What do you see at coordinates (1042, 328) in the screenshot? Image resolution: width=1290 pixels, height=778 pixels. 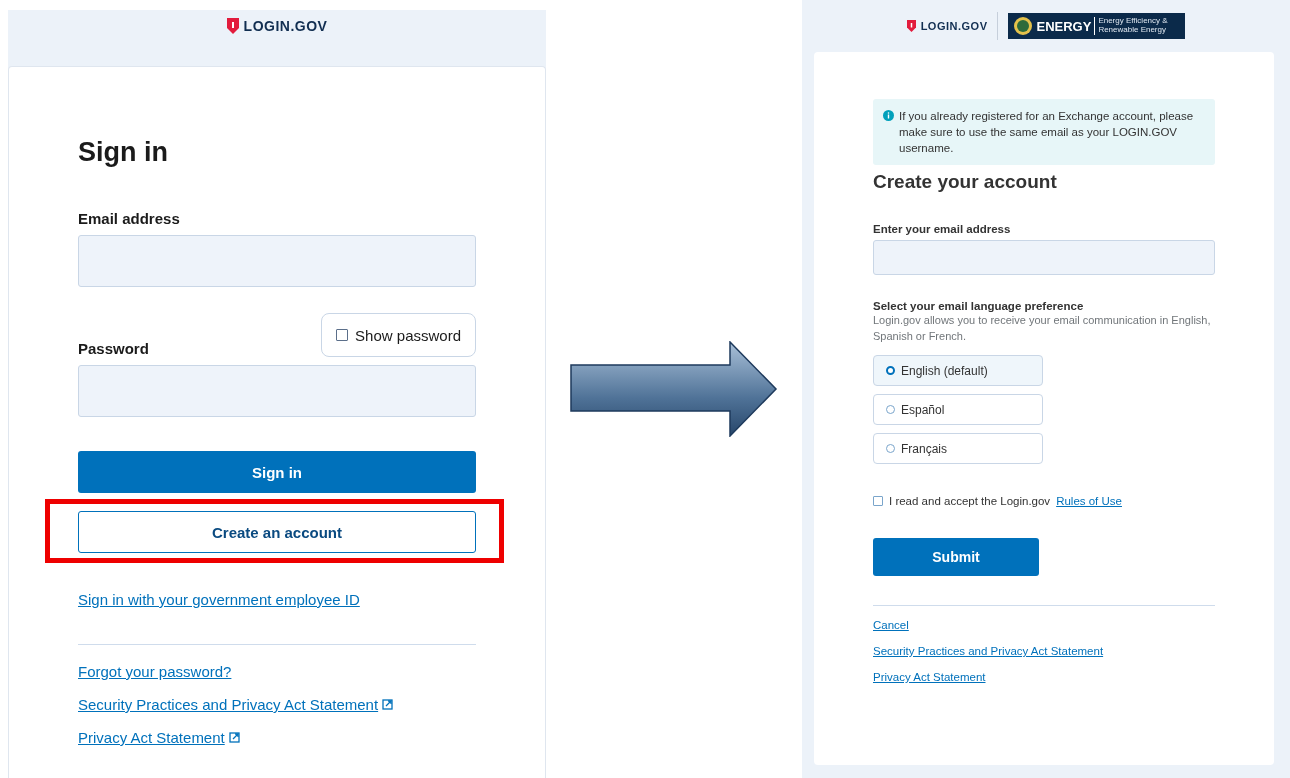 I see `hint-text: Login.gov allows you to receive your email communication in English, Spanish or French.` at bounding box center [1042, 328].